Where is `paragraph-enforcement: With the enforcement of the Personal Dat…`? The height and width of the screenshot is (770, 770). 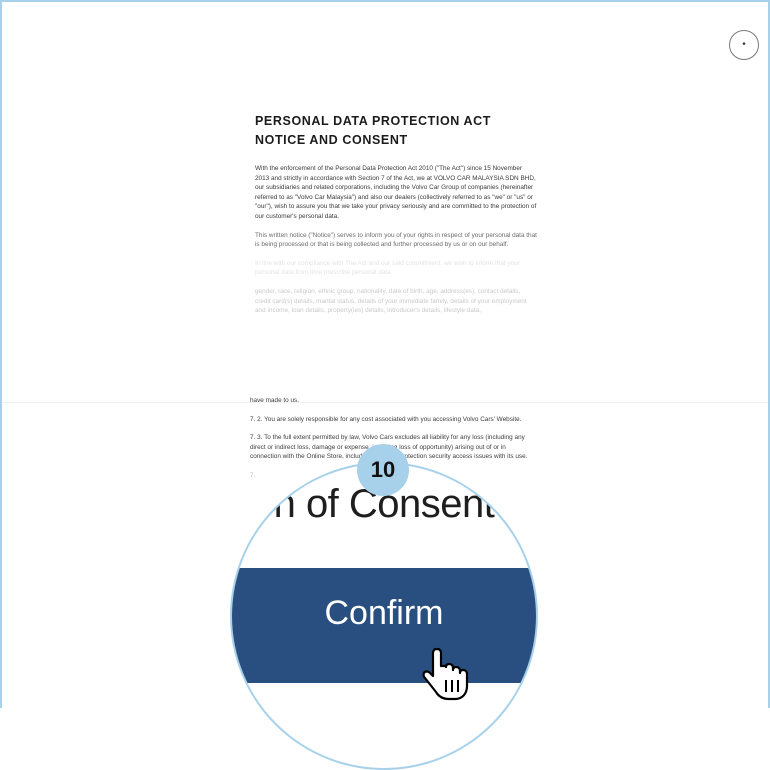
paragraph-enforcement: With the enforcement of the Personal Dat… is located at coordinates (396, 192).